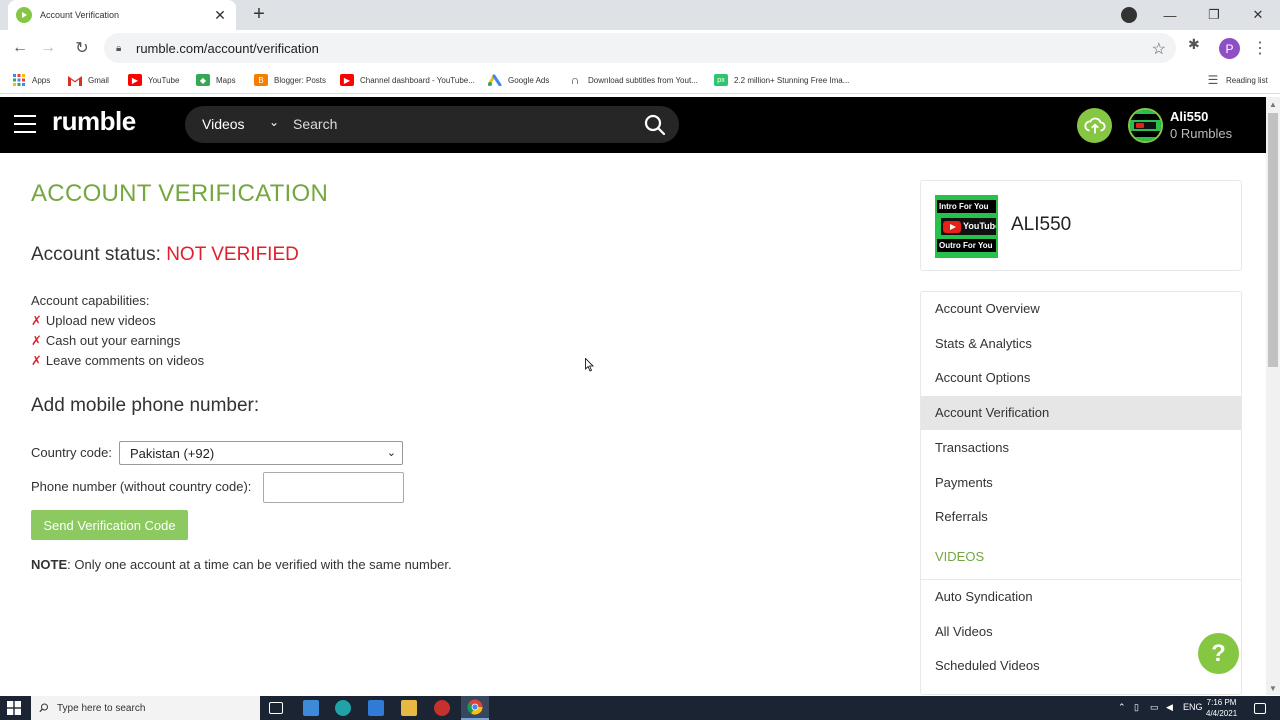  What do you see at coordinates (94, 121) in the screenshot?
I see `rumble-logo: rumble` at bounding box center [94, 121].